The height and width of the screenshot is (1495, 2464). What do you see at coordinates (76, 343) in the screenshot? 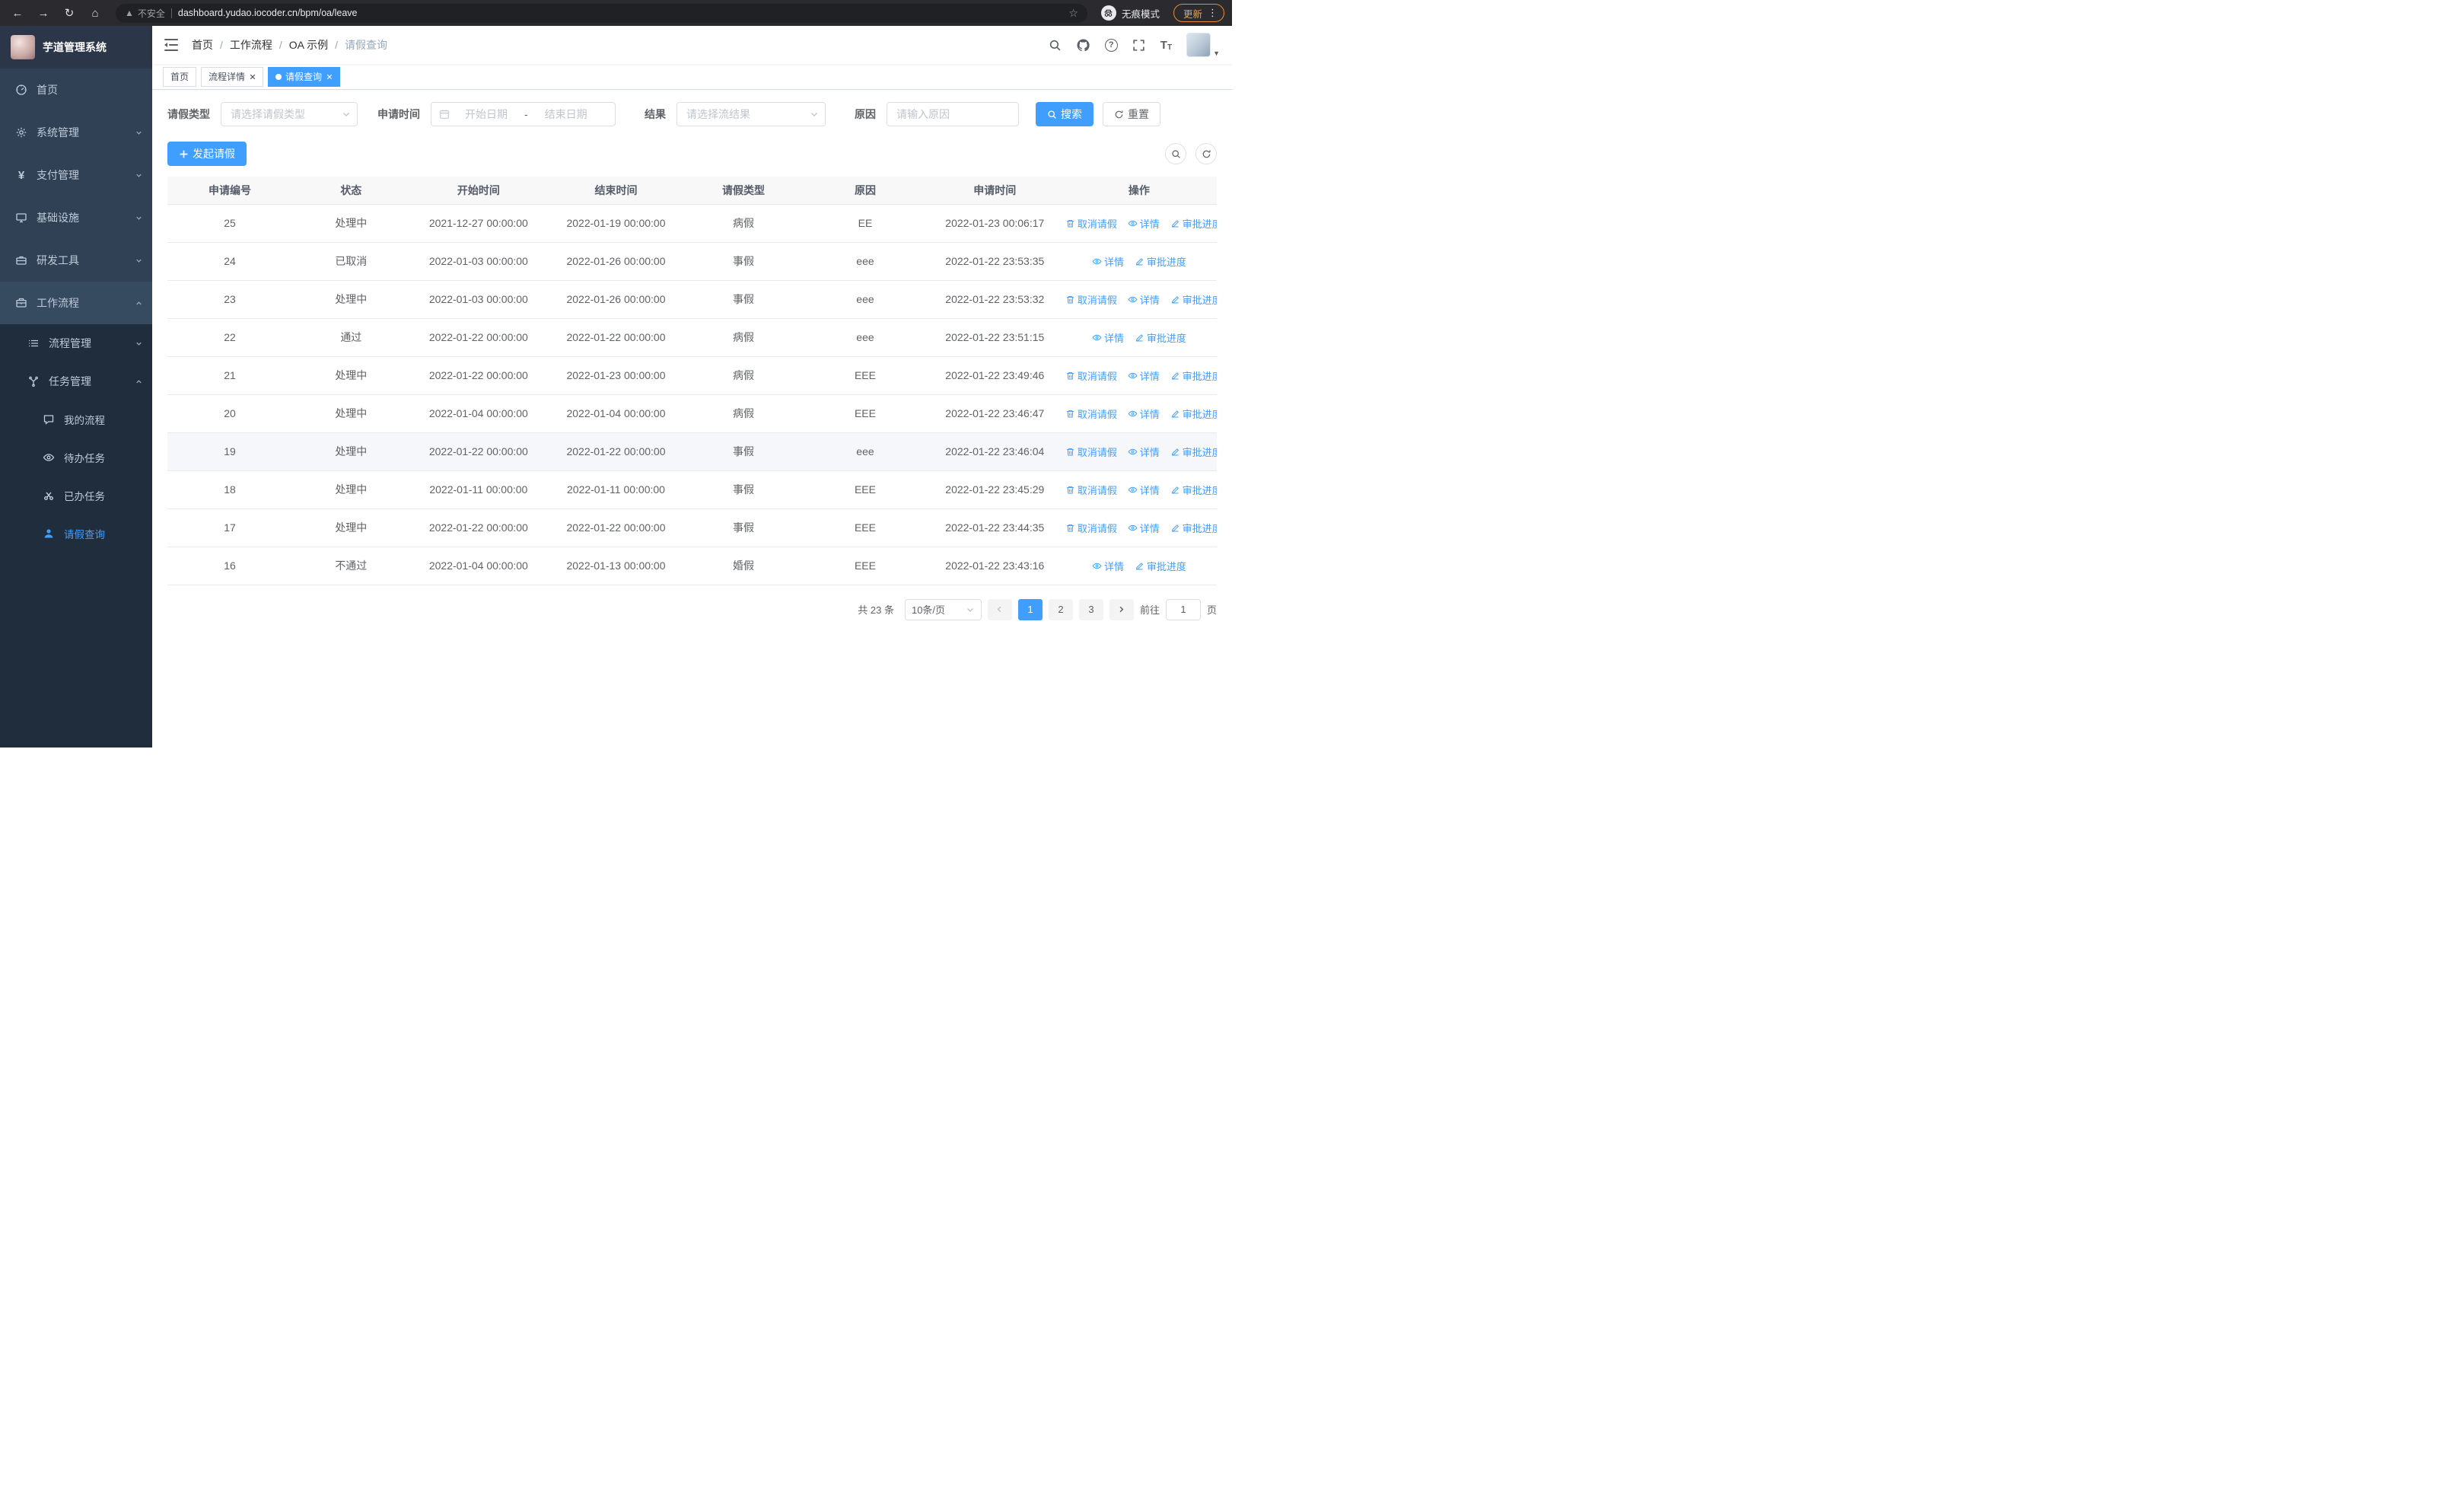
I see `sidebar-item-process-management: 流程管理` at bounding box center [76, 343].